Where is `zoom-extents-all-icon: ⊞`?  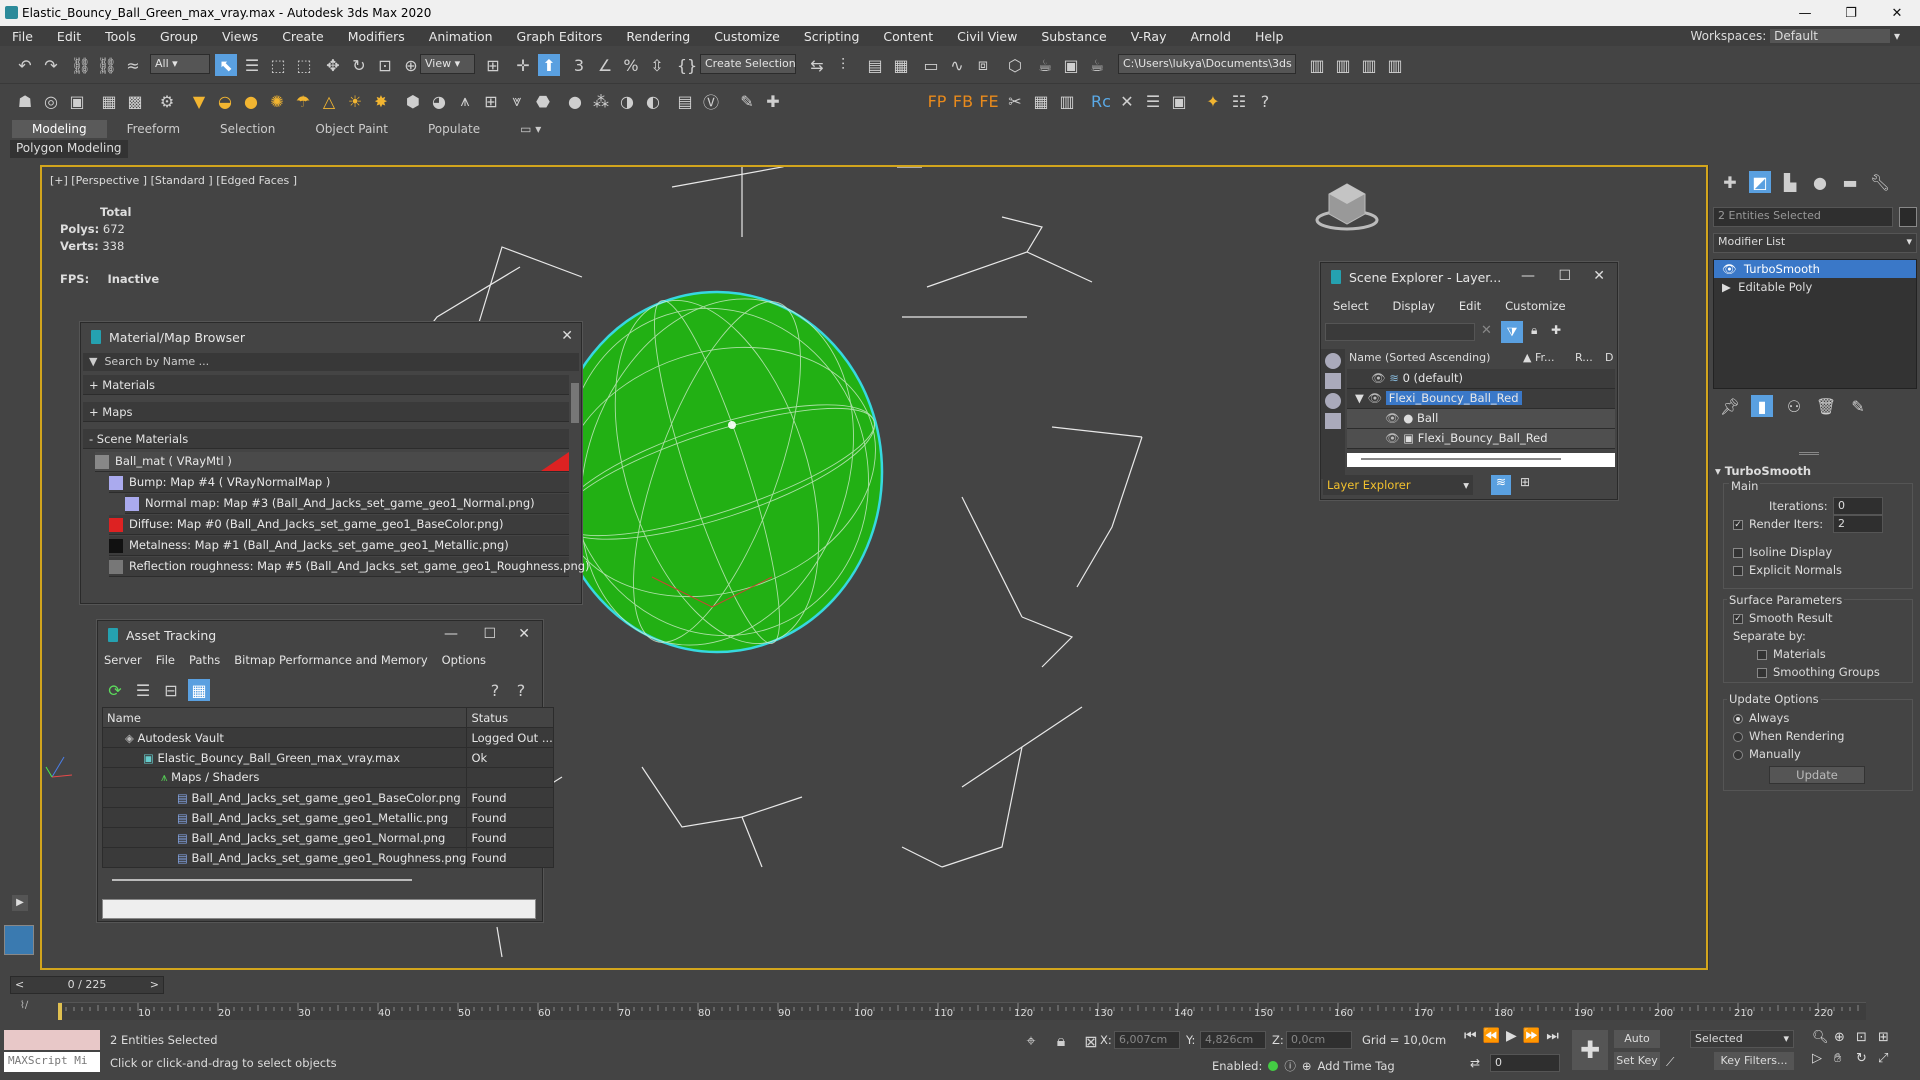
zoom-extents-all-icon: ⊞ is located at coordinates (1889, 1037).